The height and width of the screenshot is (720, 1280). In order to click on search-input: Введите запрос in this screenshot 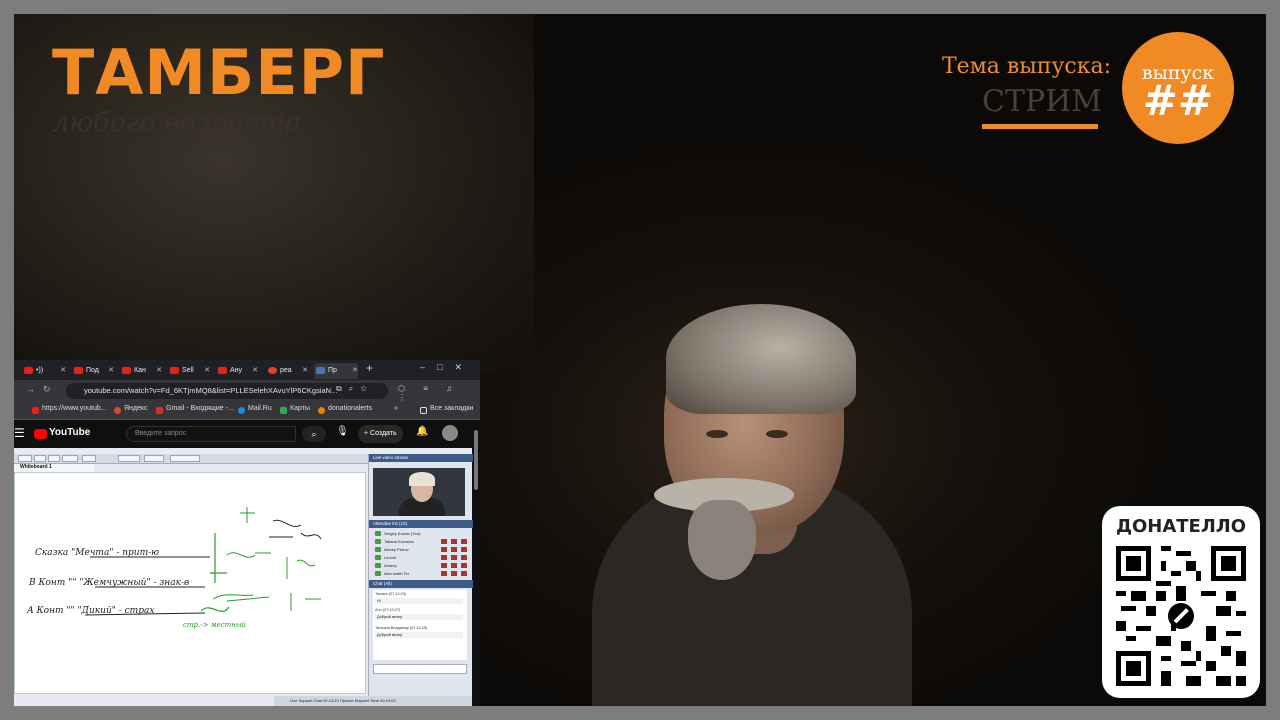, I will do `click(211, 434)`.